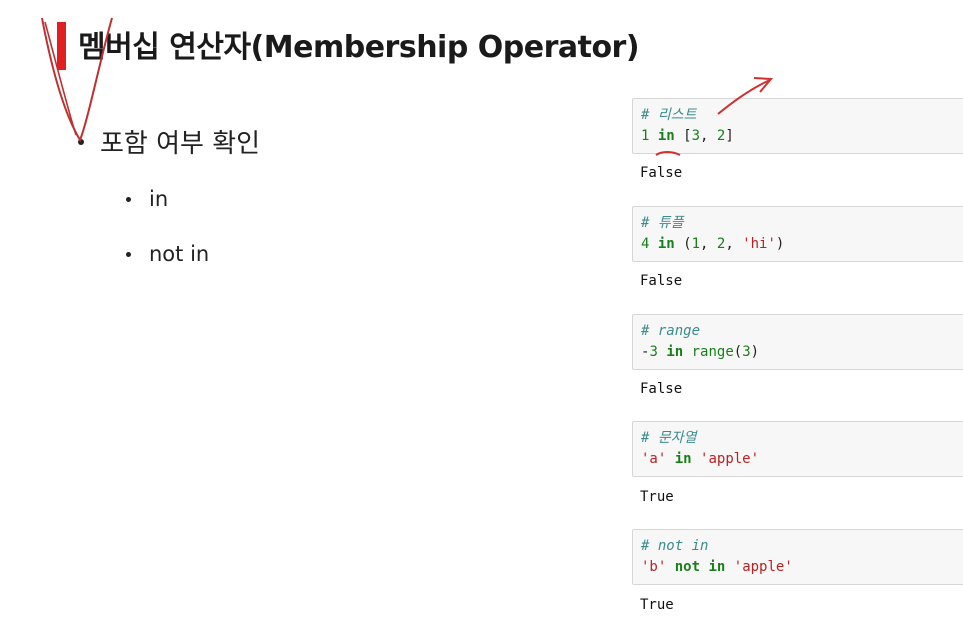 The height and width of the screenshot is (619, 963). I want to click on code-comment: # not in, so click(675, 546).